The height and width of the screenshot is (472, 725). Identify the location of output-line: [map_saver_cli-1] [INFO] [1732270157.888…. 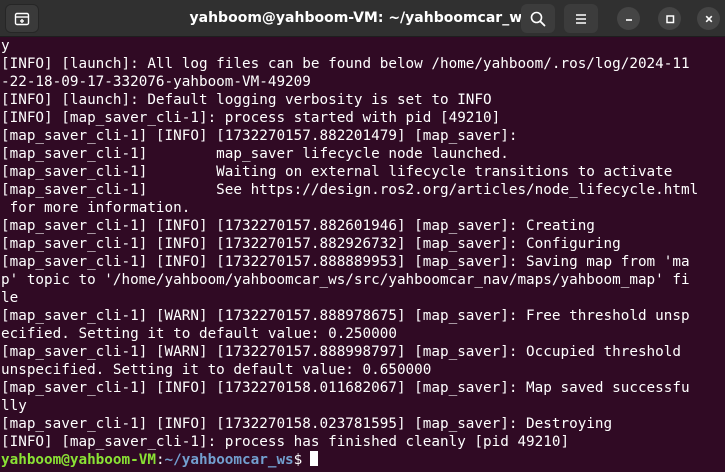
(345, 262).